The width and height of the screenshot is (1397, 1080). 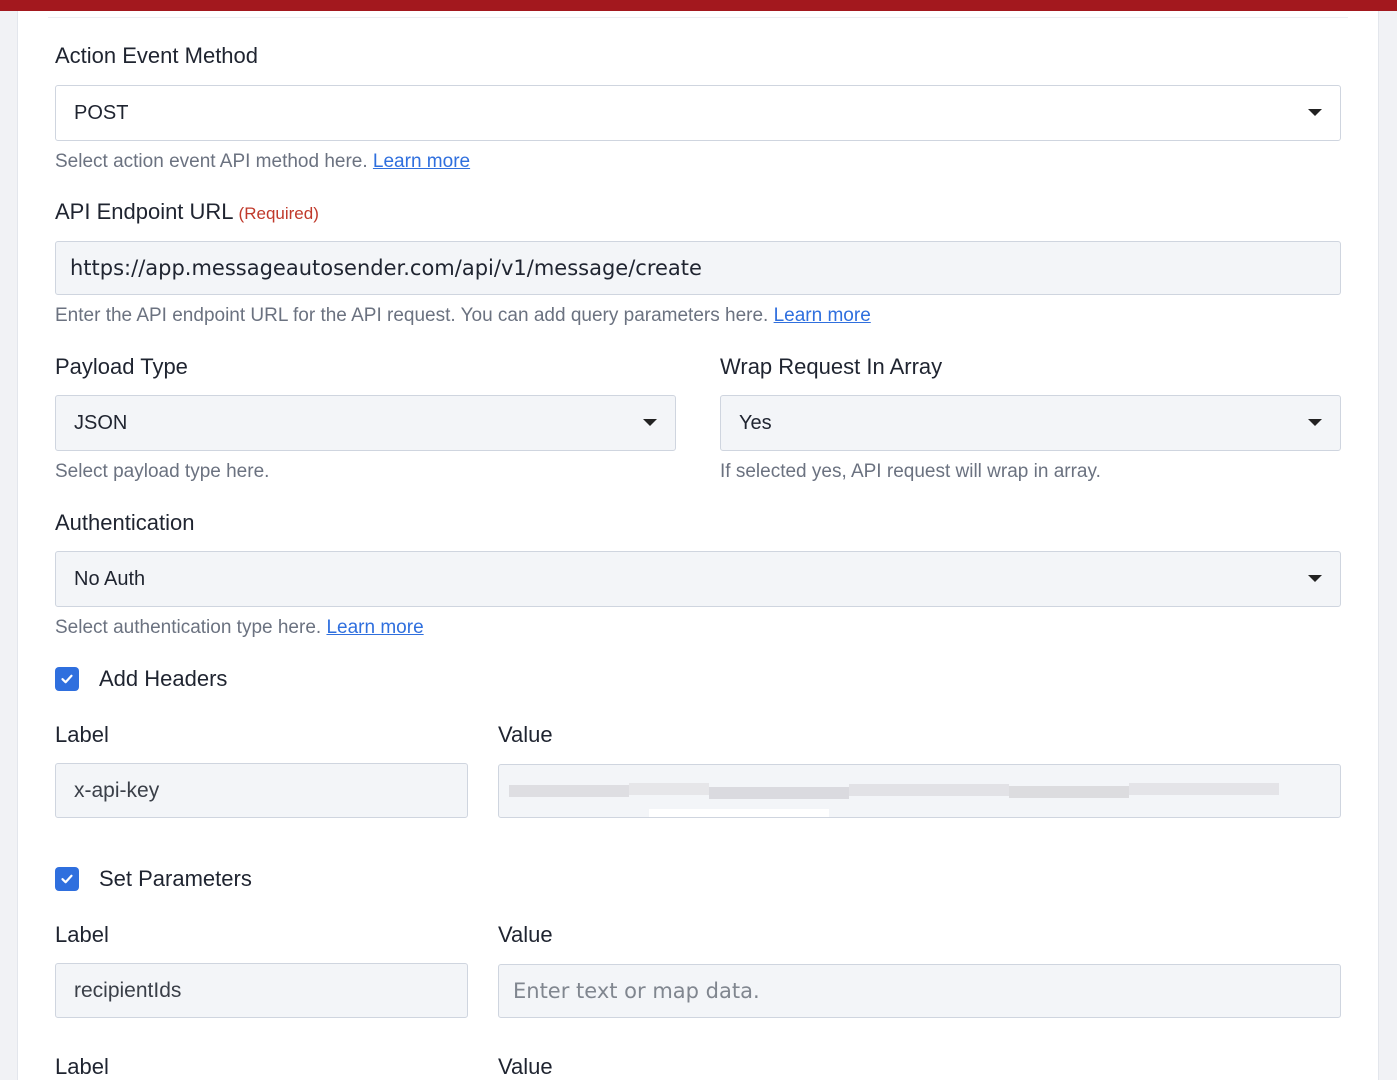 I want to click on method-select: POST, so click(x=698, y=113).